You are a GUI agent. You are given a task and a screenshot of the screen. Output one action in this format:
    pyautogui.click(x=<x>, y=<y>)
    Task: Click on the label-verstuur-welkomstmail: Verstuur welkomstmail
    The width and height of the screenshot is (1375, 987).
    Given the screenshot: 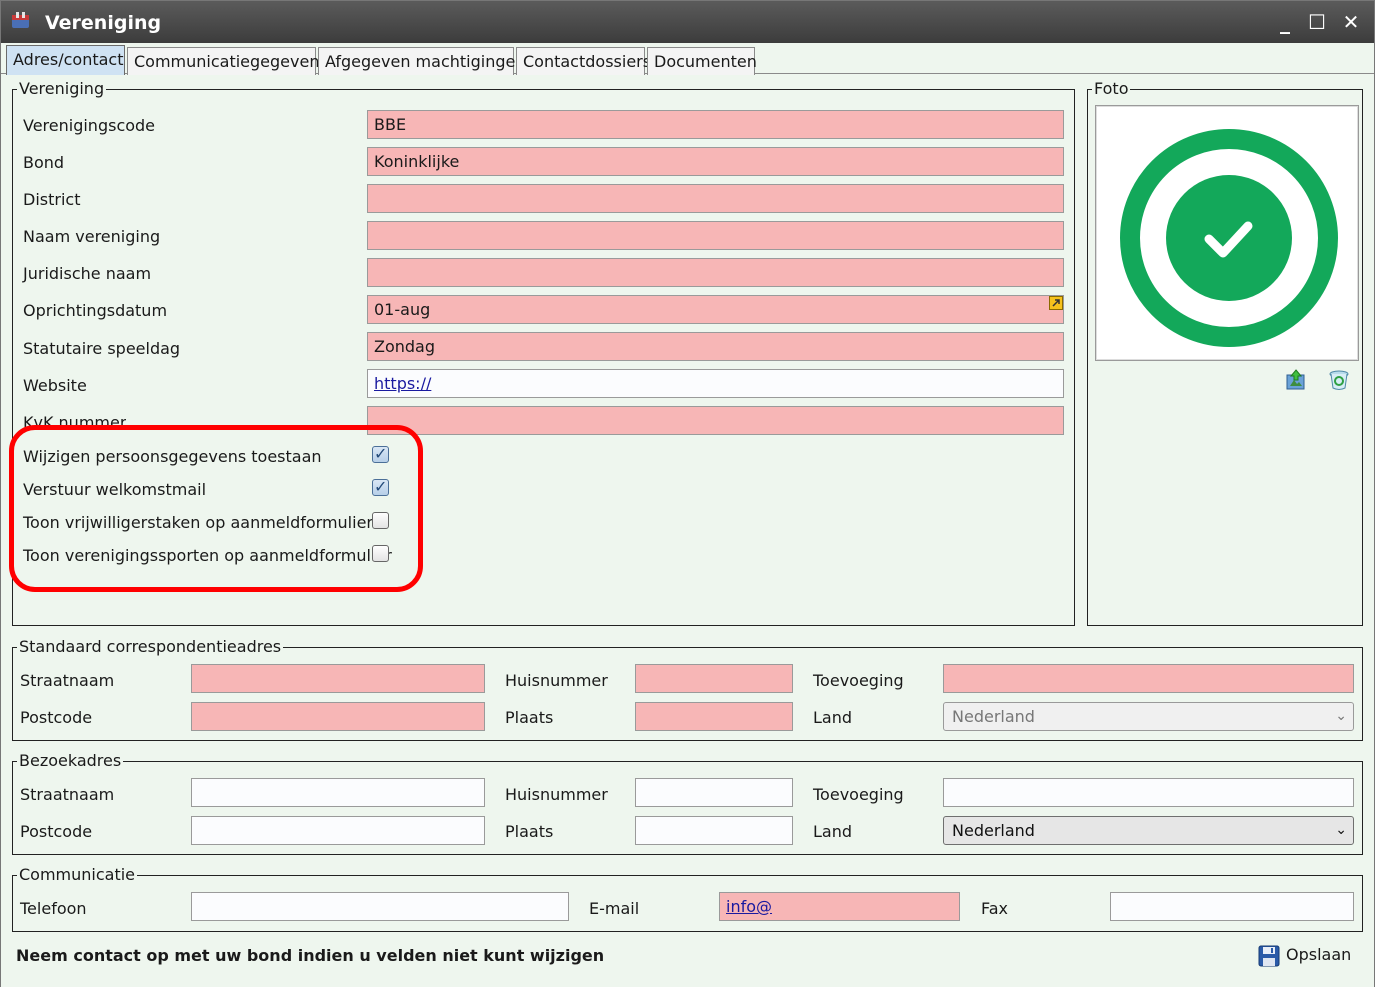 What is the action you would take?
    pyautogui.click(x=115, y=489)
    